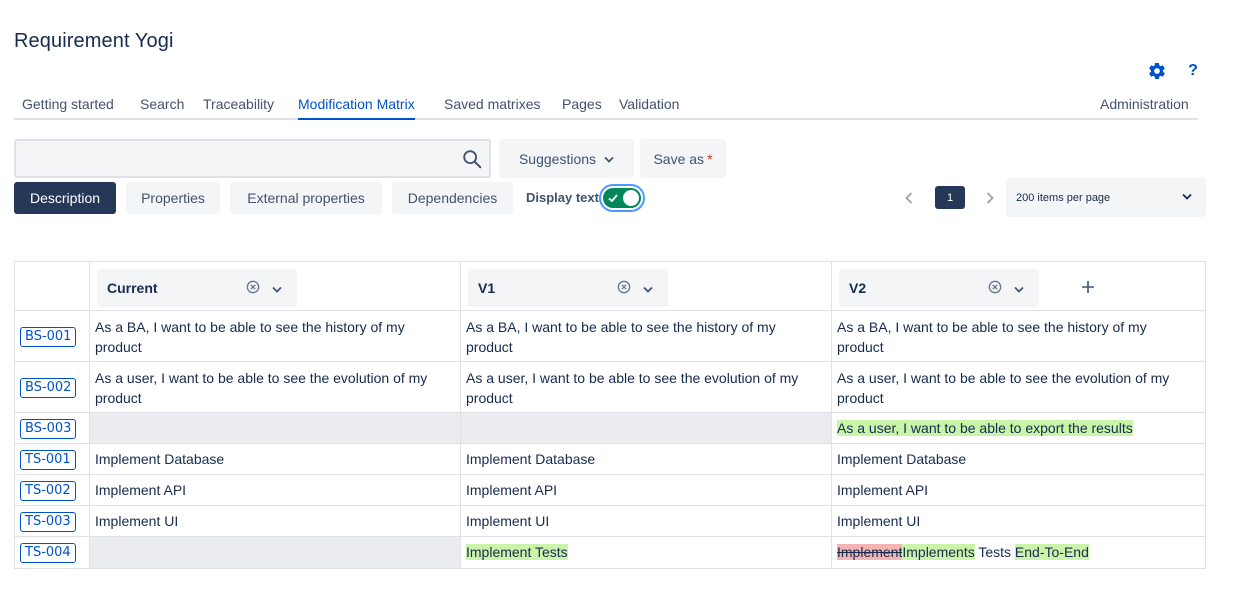  What do you see at coordinates (1157, 71) in the screenshot?
I see `gear-icon` at bounding box center [1157, 71].